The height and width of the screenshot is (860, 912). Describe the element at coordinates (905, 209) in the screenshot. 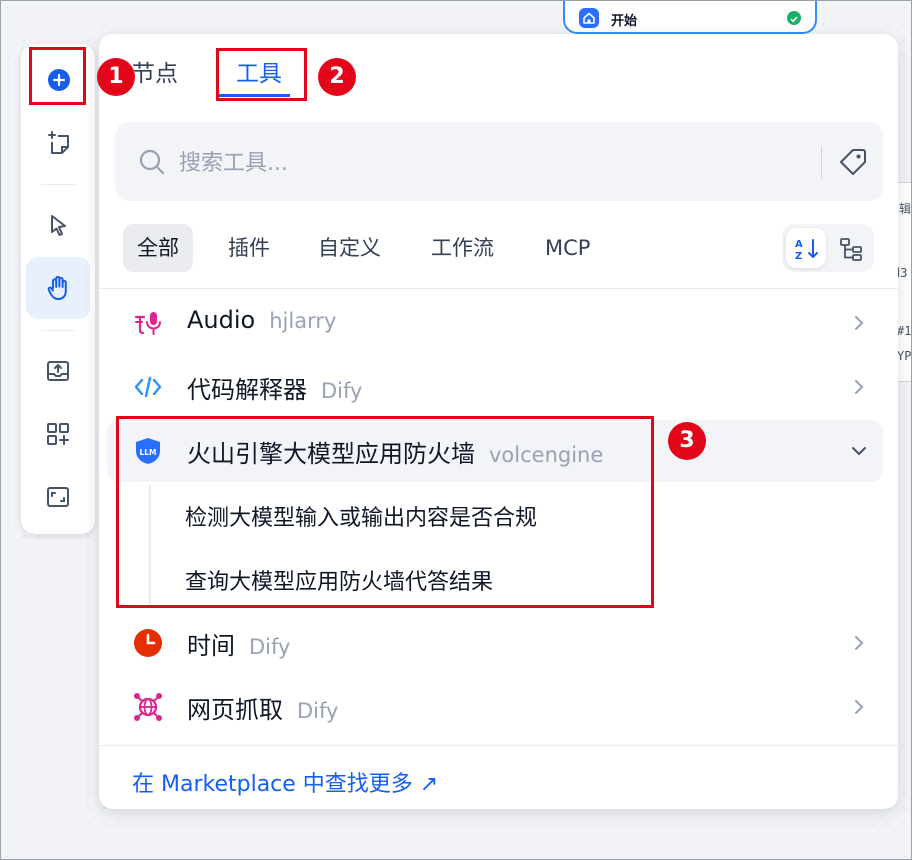

I see `side-node-text-1: 辑` at that location.